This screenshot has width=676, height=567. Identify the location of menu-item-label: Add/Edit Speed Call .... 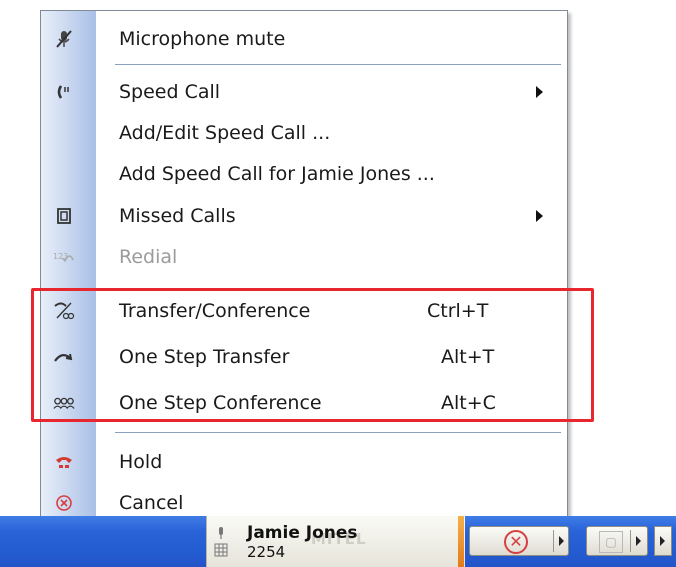
(225, 133).